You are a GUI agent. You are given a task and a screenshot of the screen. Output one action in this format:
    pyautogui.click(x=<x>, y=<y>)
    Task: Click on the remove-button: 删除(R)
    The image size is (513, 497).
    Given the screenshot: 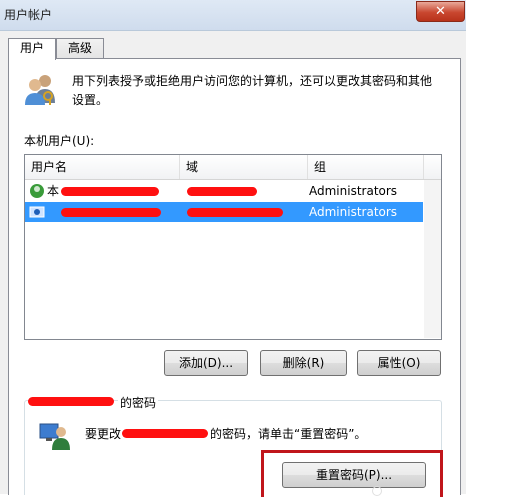 What is the action you would take?
    pyautogui.click(x=303, y=363)
    